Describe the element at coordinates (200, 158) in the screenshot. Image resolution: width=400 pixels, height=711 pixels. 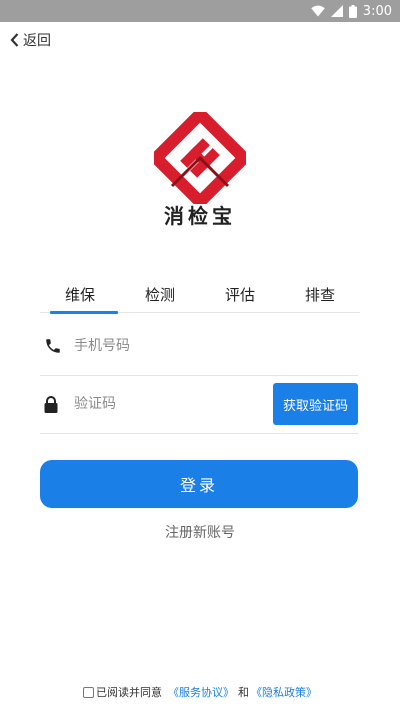
I see `brand-logo` at that location.